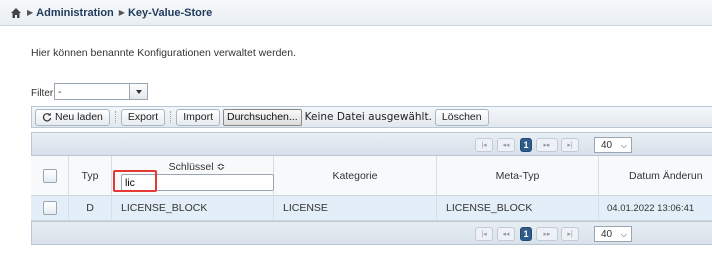  I want to click on schluessel-search-box, so click(197, 182).